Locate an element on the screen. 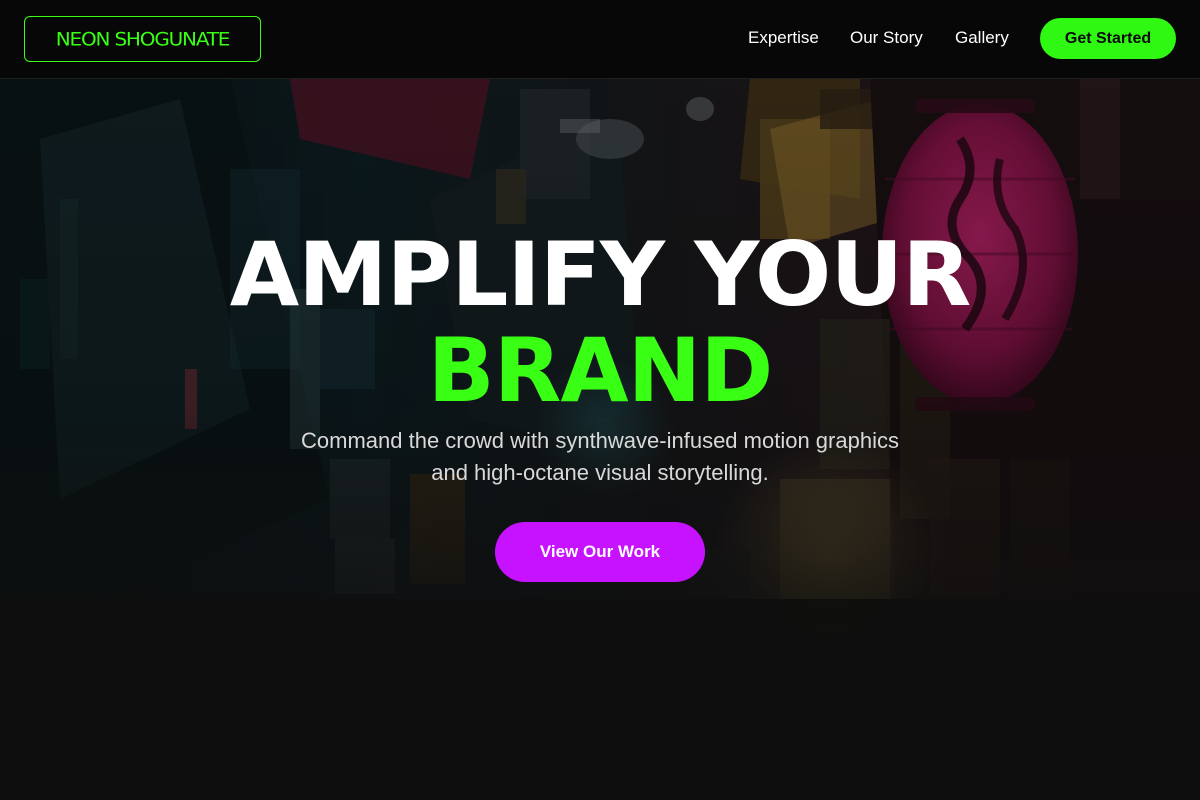 Image resolution: width=1200 pixels, height=800 pixels. get-started-button: Get Started is located at coordinates (1108, 38).